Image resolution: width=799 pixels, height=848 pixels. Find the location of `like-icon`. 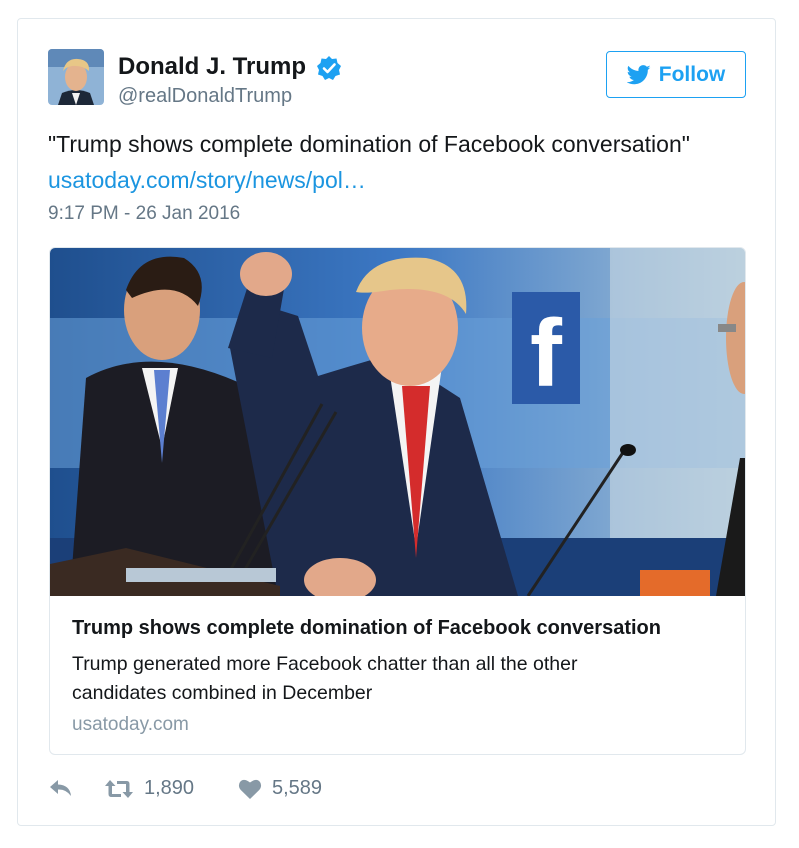

like-icon is located at coordinates (250, 789).